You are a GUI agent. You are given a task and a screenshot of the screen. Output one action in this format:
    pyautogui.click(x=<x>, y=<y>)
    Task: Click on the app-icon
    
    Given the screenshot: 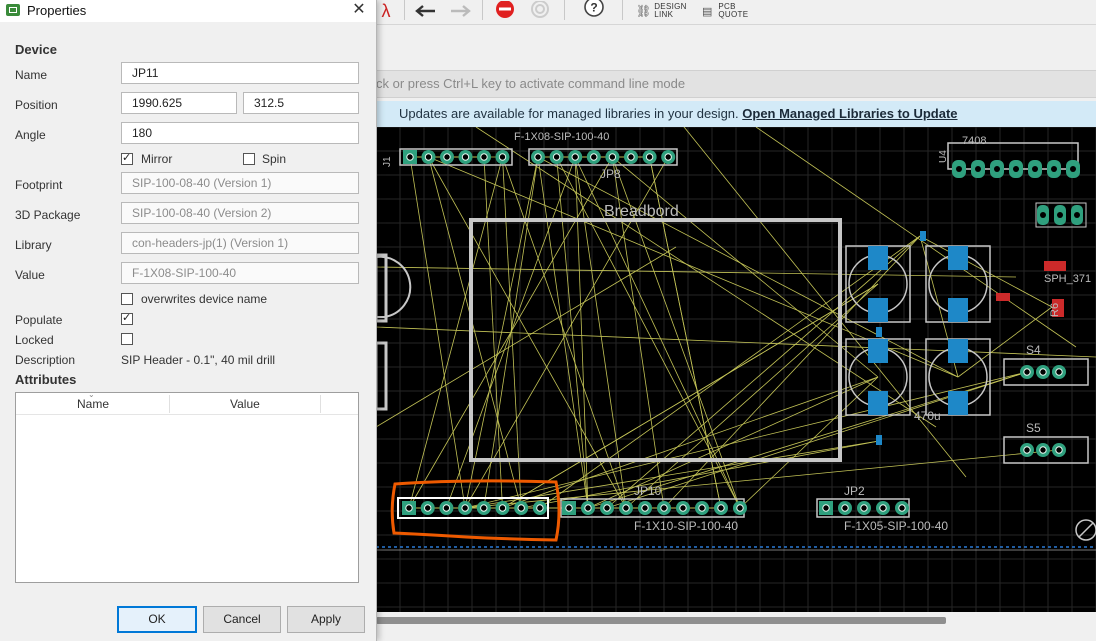 What is the action you would take?
    pyautogui.click(x=13, y=10)
    